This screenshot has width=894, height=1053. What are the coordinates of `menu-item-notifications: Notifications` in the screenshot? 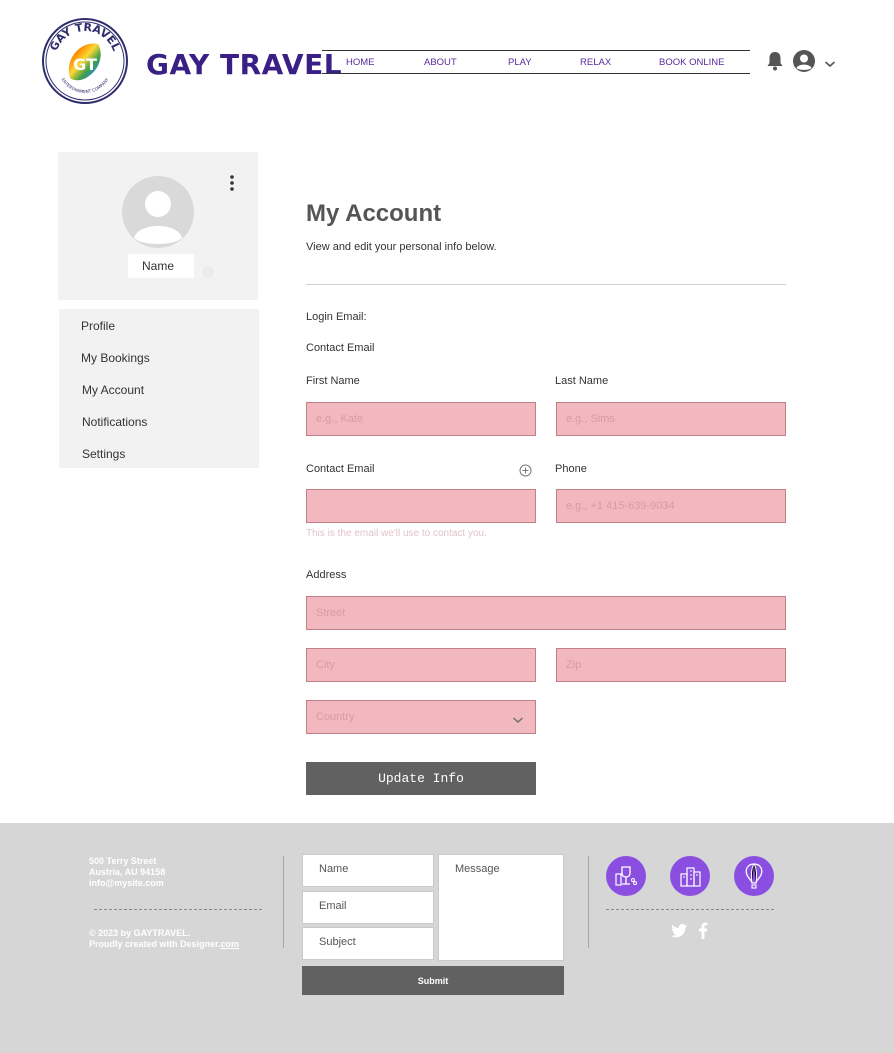 It's located at (114, 422).